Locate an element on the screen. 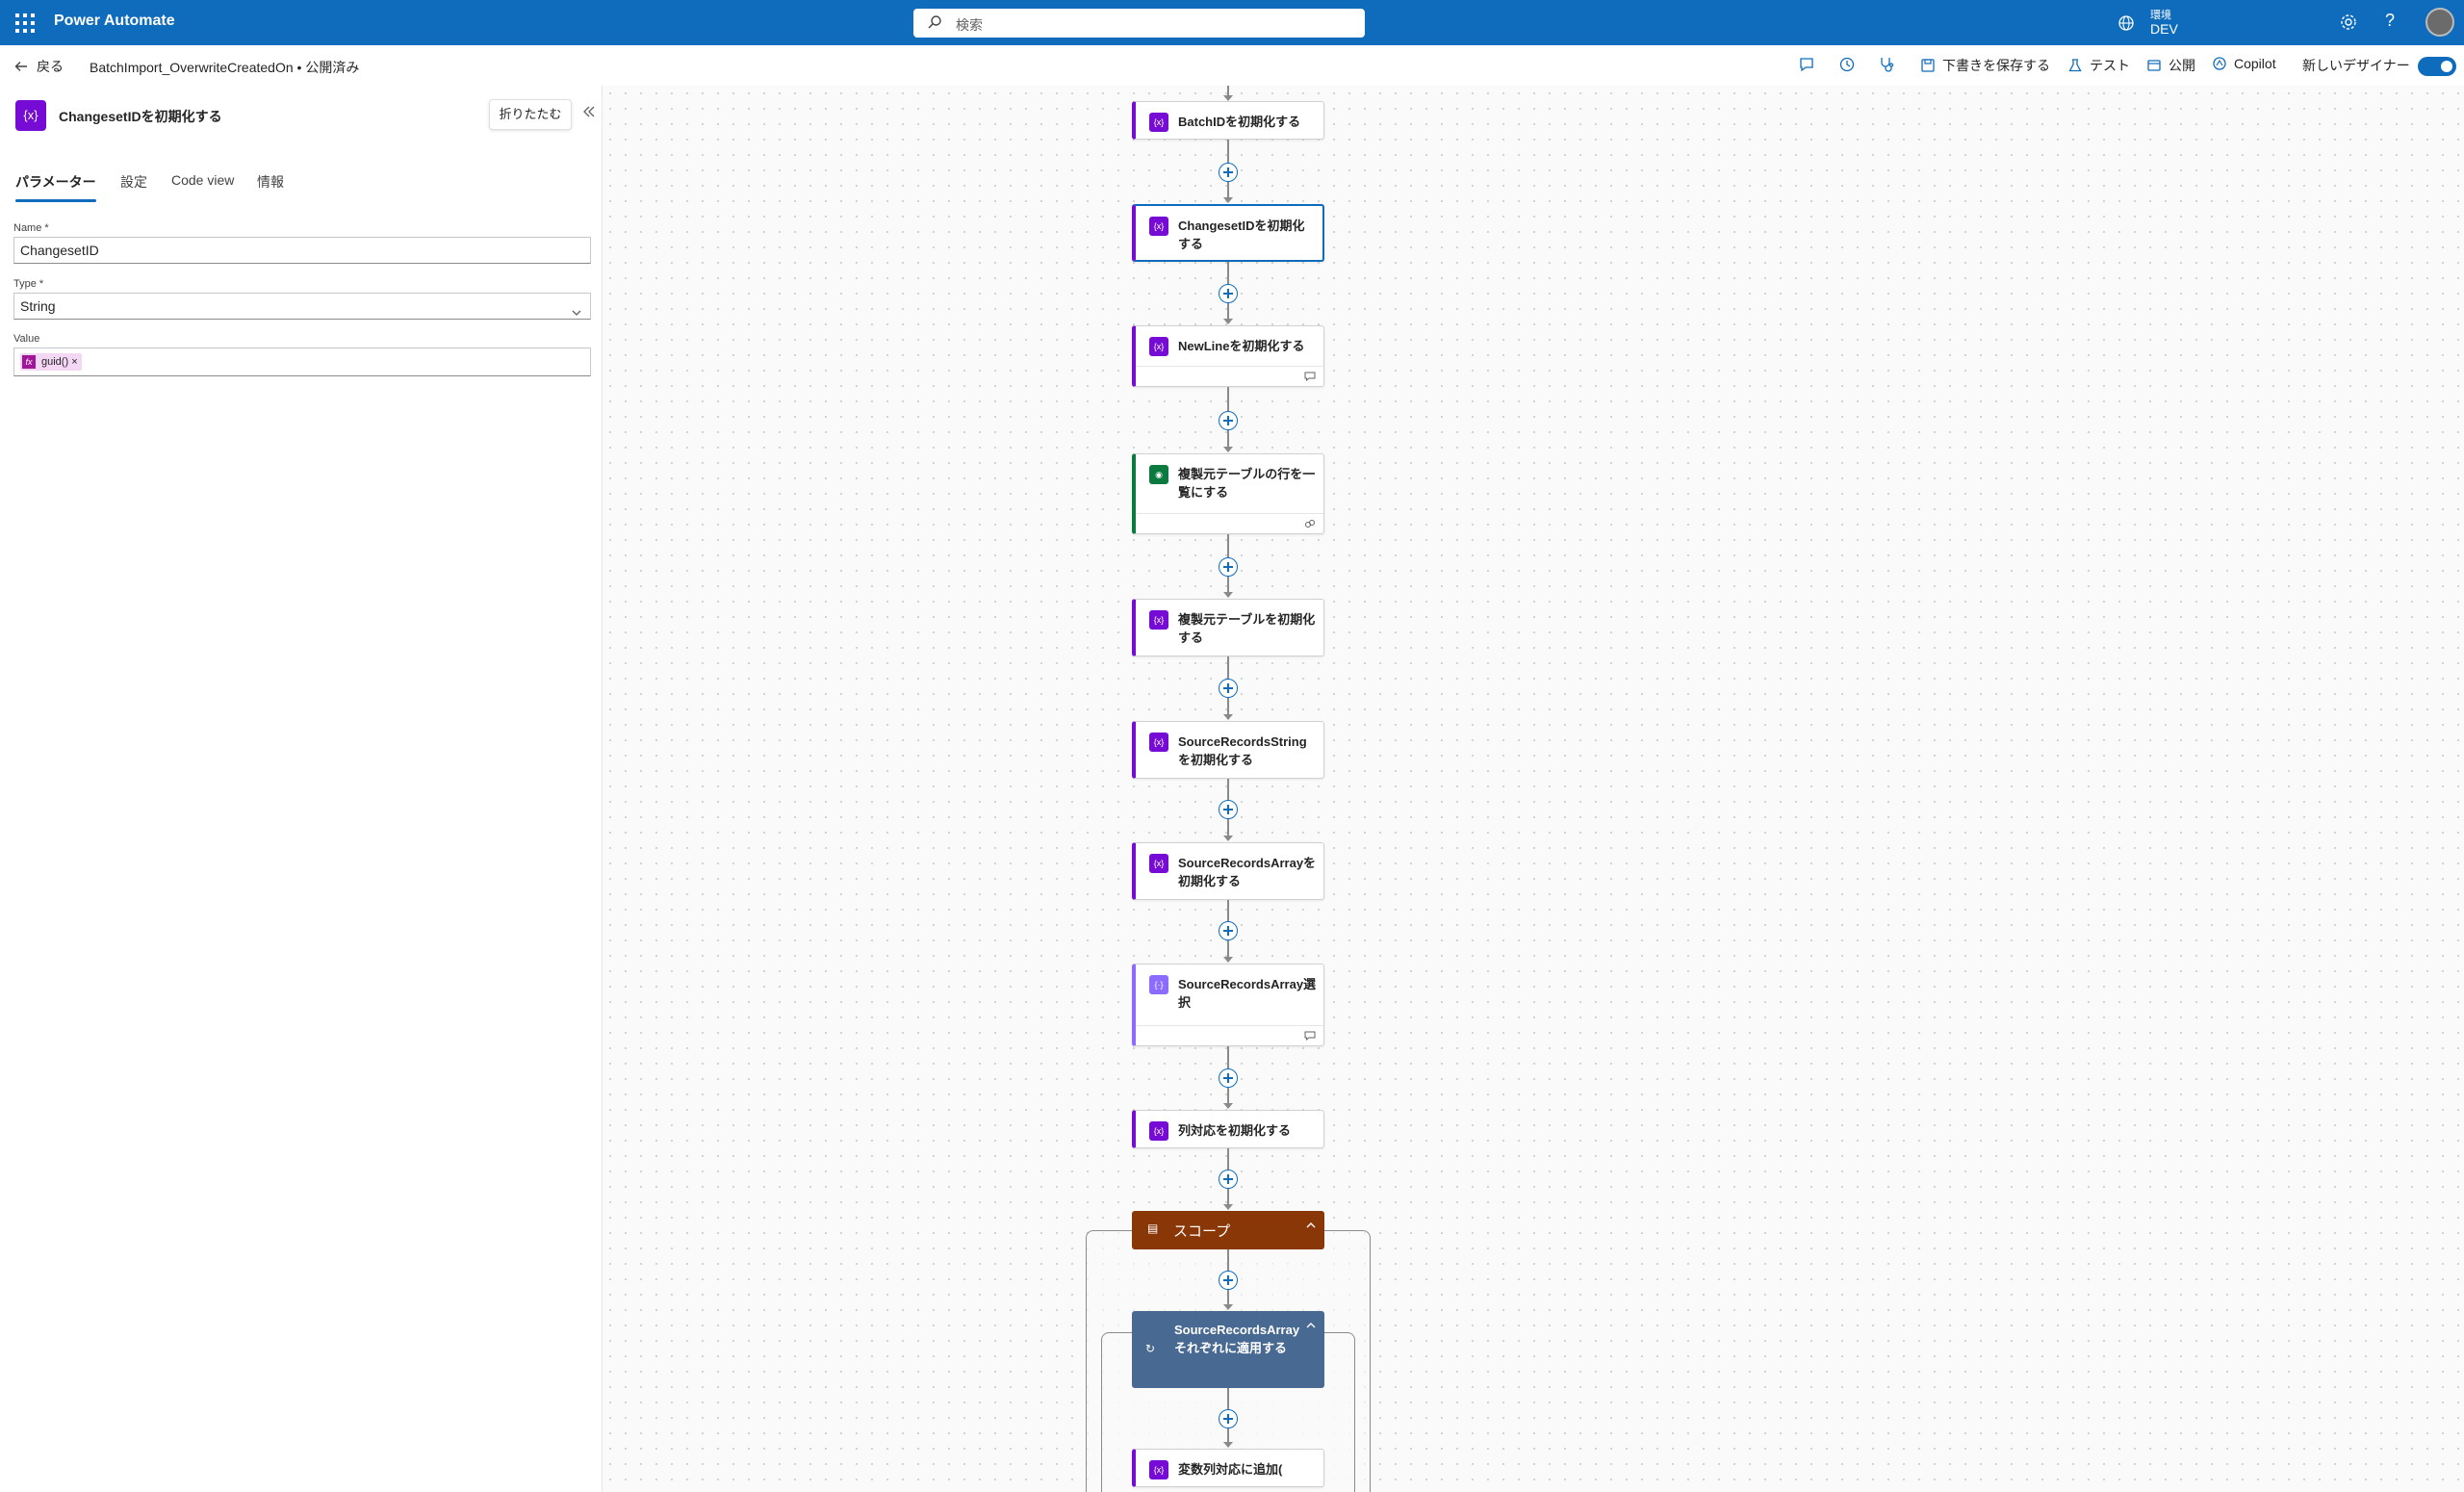 Image resolution: width=2464 pixels, height=1492 pixels. new-designer-toggle is located at coordinates (2437, 66).